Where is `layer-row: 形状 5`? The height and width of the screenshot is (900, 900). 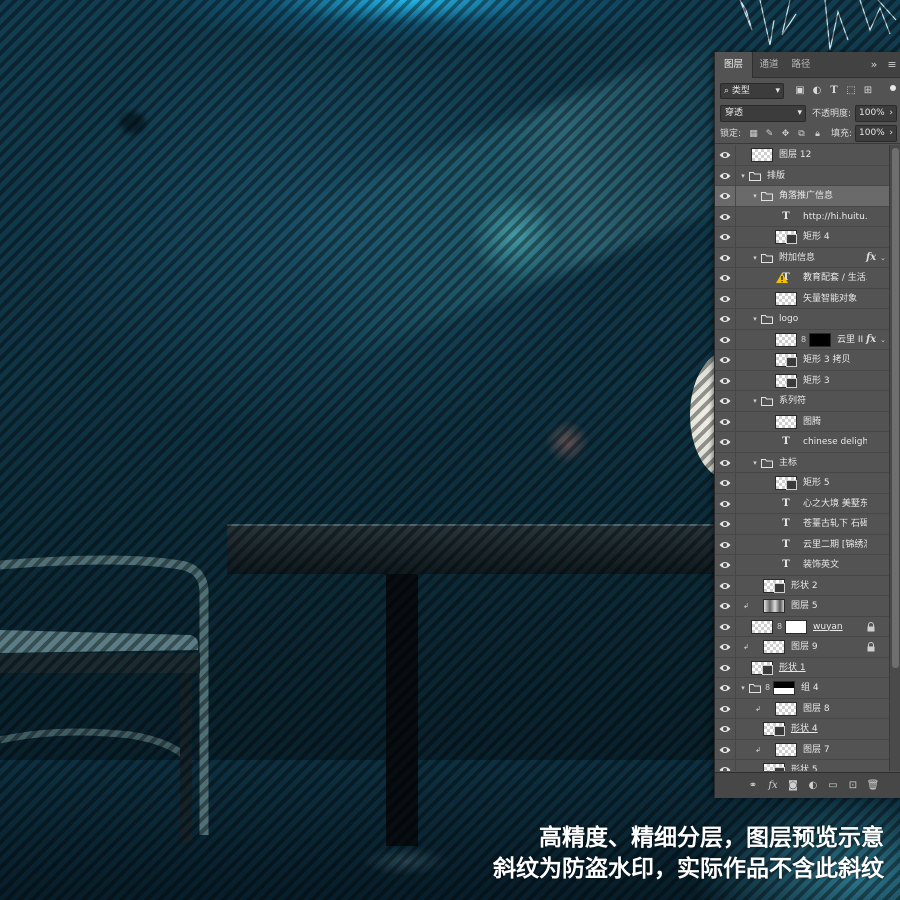
layer-row: 形状 5 is located at coordinates (802, 765).